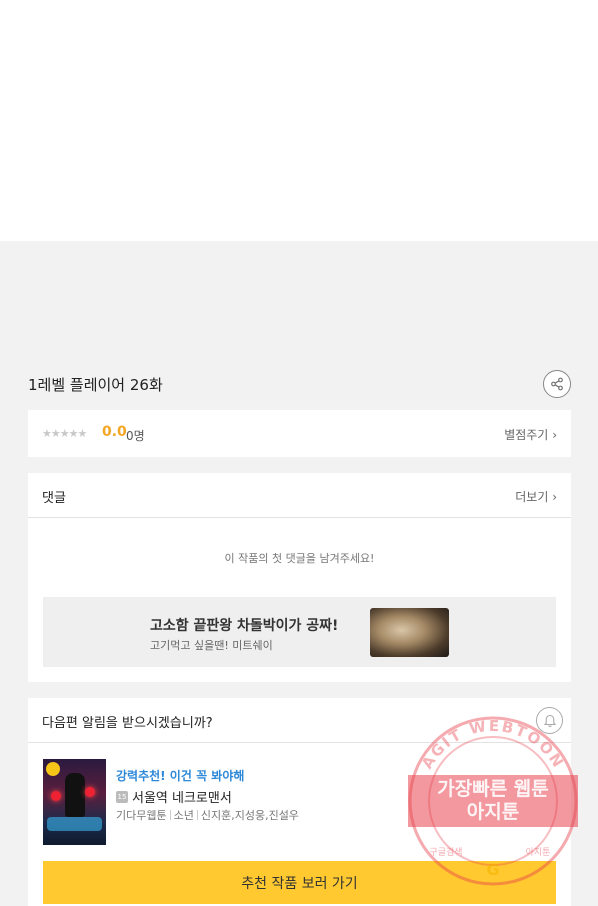  What do you see at coordinates (54, 498) in the screenshot?
I see `comments-title: 댓글` at bounding box center [54, 498].